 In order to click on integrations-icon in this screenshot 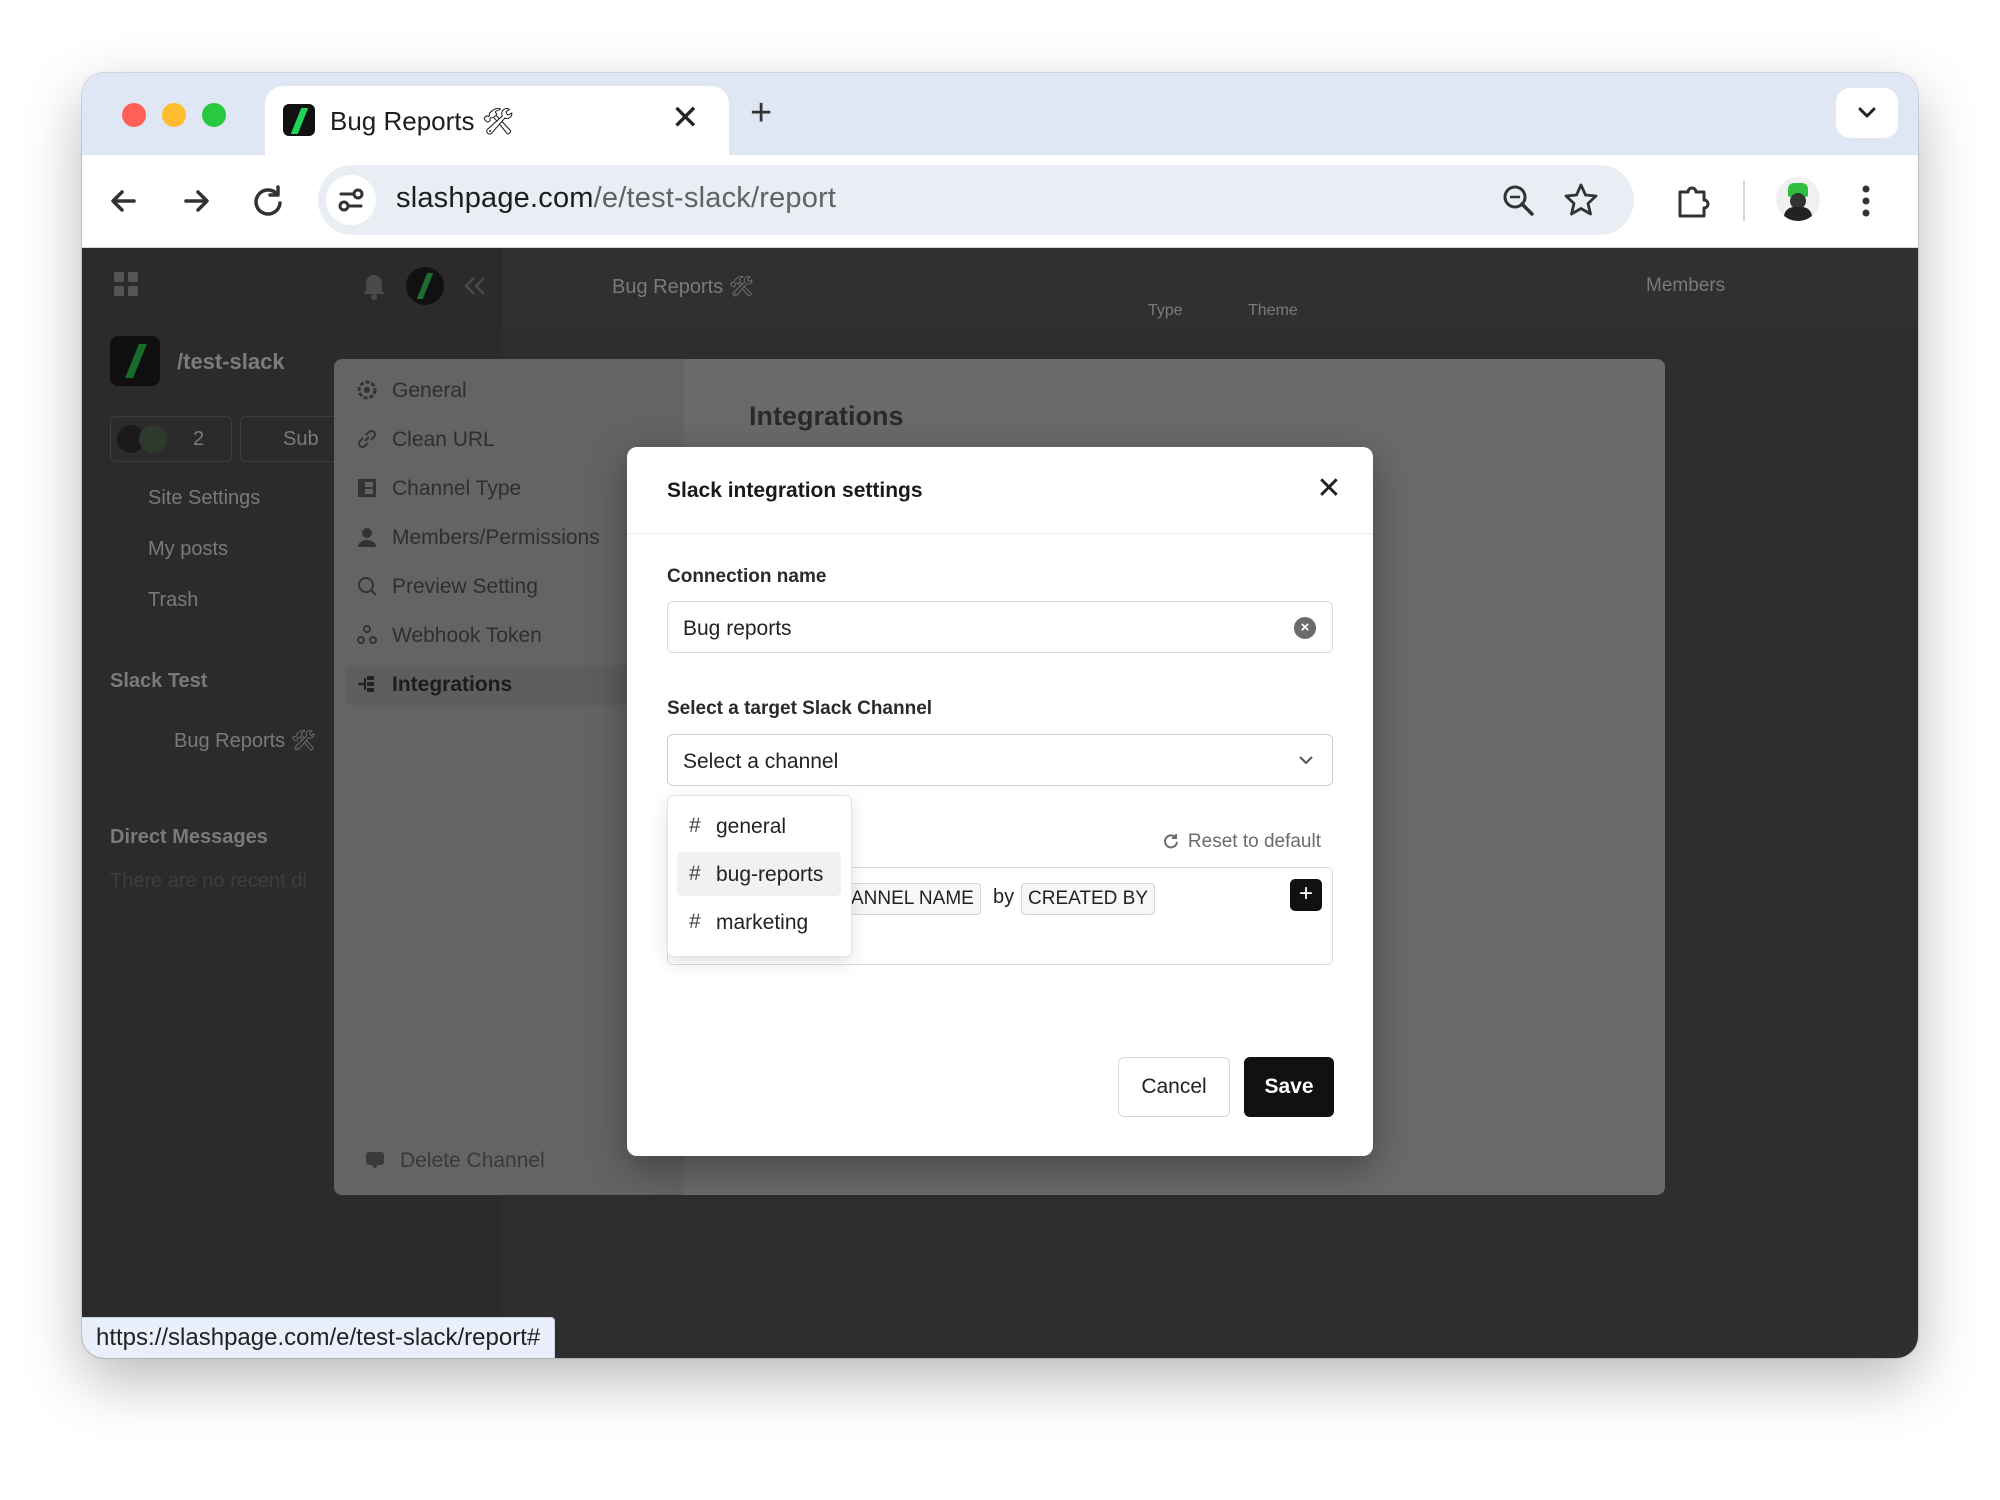, I will do `click(366, 684)`.